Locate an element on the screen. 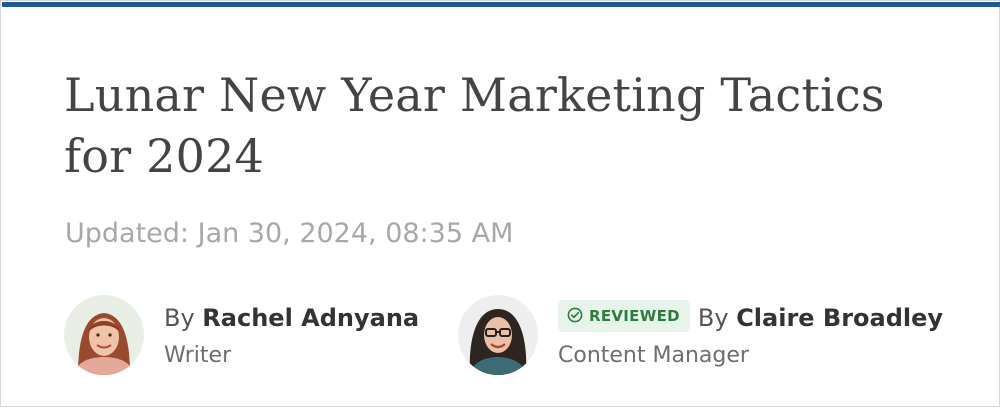 This screenshot has height=407, width=1000. check-circle-icon is located at coordinates (575, 314).